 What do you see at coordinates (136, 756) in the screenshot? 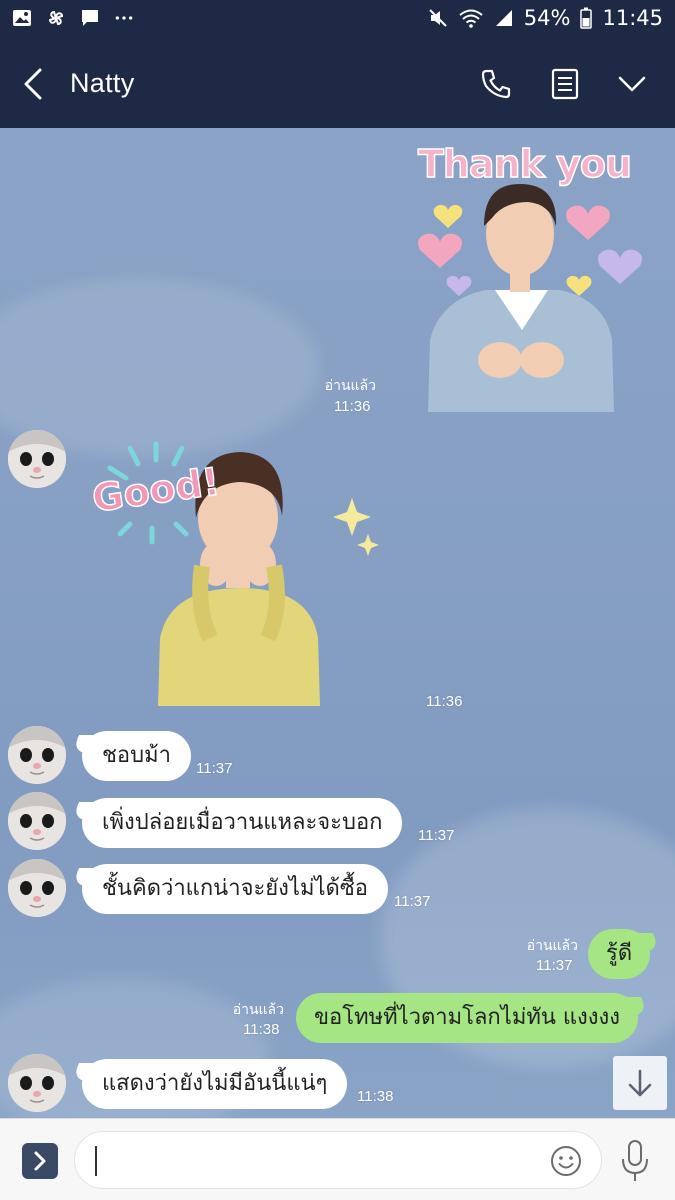
I see `message-bubble-incoming: ชอบม้า` at bounding box center [136, 756].